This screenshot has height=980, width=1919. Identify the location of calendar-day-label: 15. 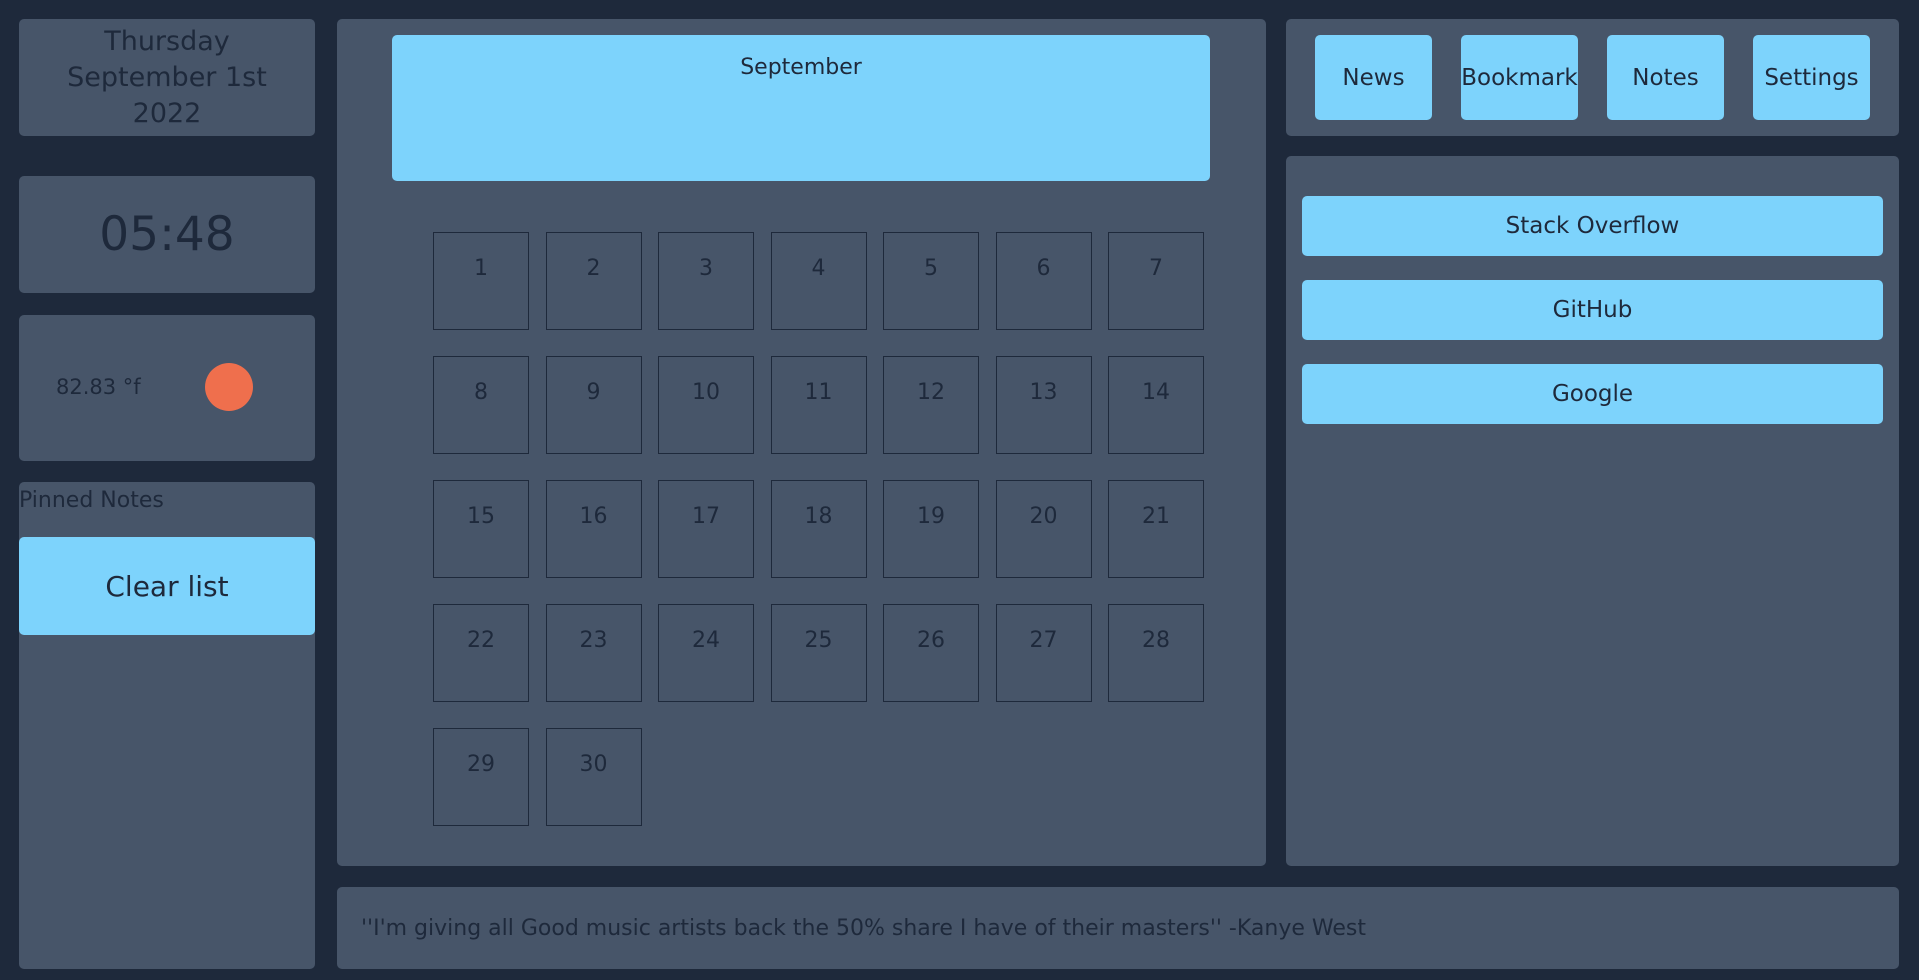
(481, 516).